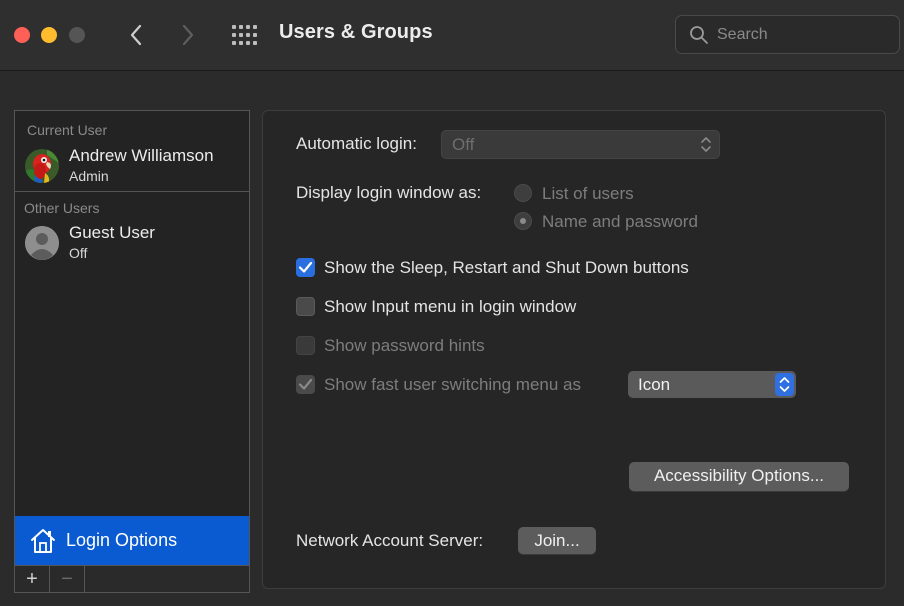 This screenshot has width=904, height=606. Describe the element at coordinates (620, 221) in the screenshot. I see `name-and-password-label: Name and password` at that location.